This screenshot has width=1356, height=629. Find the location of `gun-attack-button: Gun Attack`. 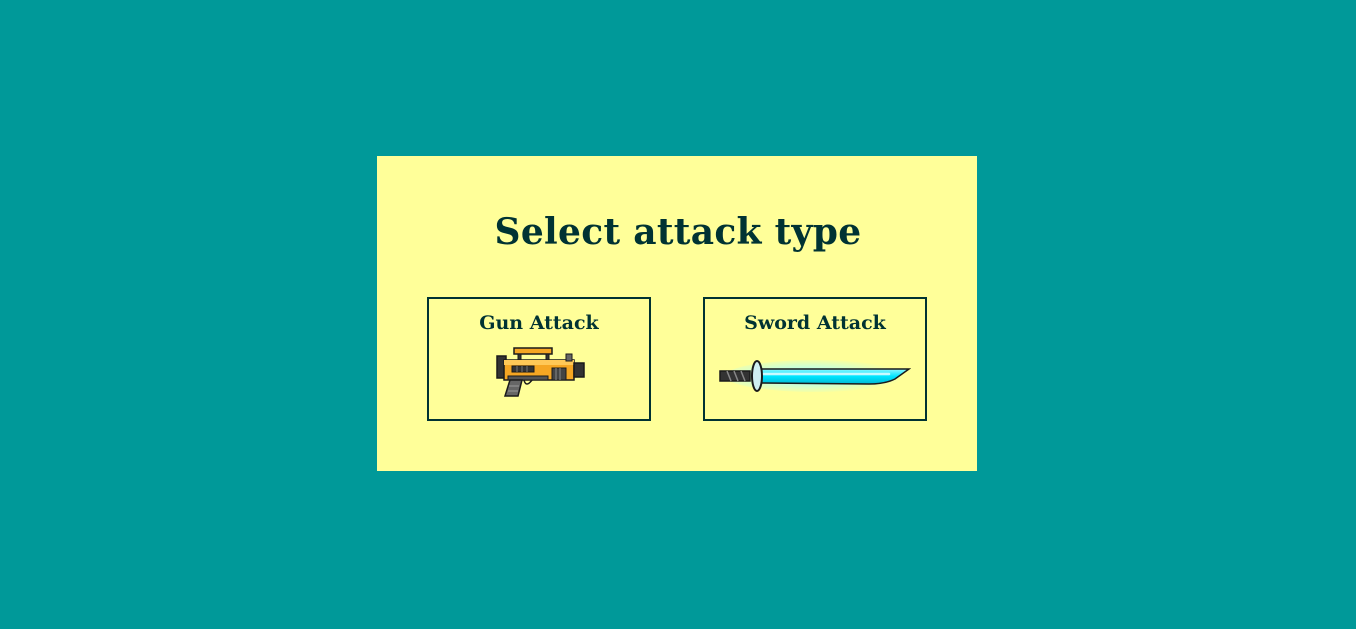

gun-attack-button: Gun Attack is located at coordinates (539, 359).